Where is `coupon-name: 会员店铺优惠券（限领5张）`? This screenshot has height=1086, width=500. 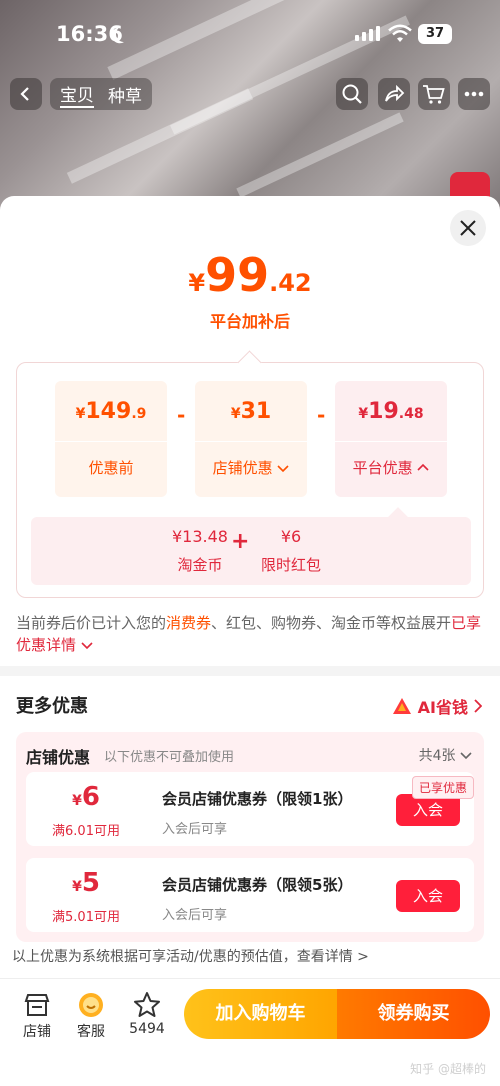
coupon-name: 会员店铺优惠券（限领5张） is located at coordinates (257, 885).